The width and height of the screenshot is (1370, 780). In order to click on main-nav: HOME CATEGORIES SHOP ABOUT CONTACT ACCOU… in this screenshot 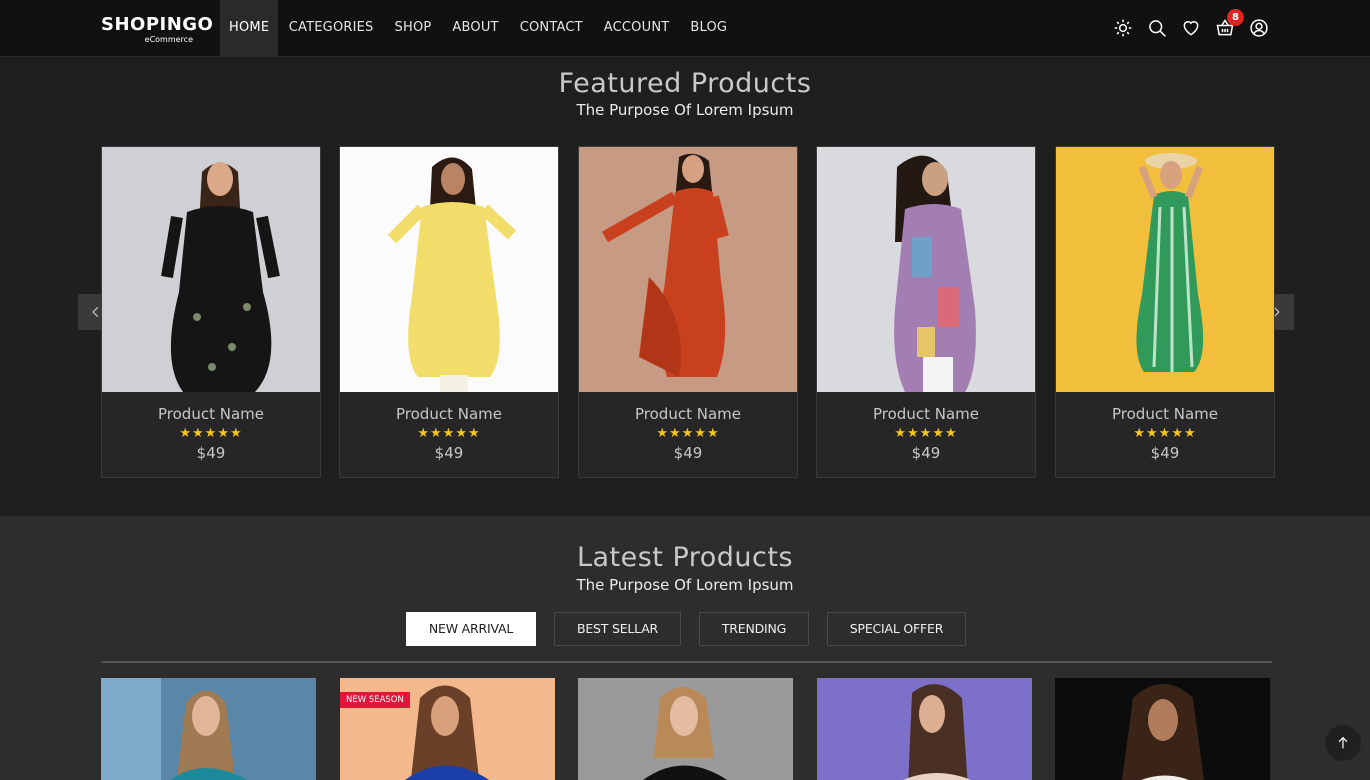, I will do `click(479, 28)`.